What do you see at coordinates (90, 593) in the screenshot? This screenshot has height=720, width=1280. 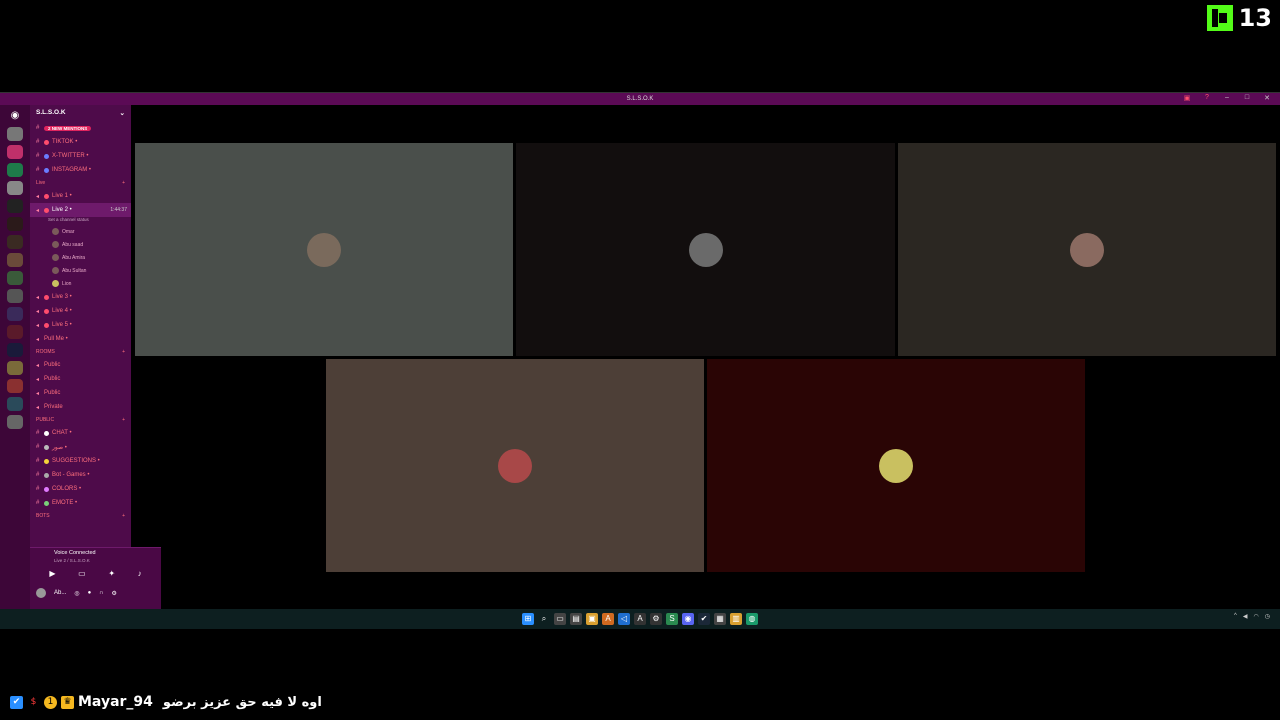 I see `mic-icon: ●` at bounding box center [90, 593].